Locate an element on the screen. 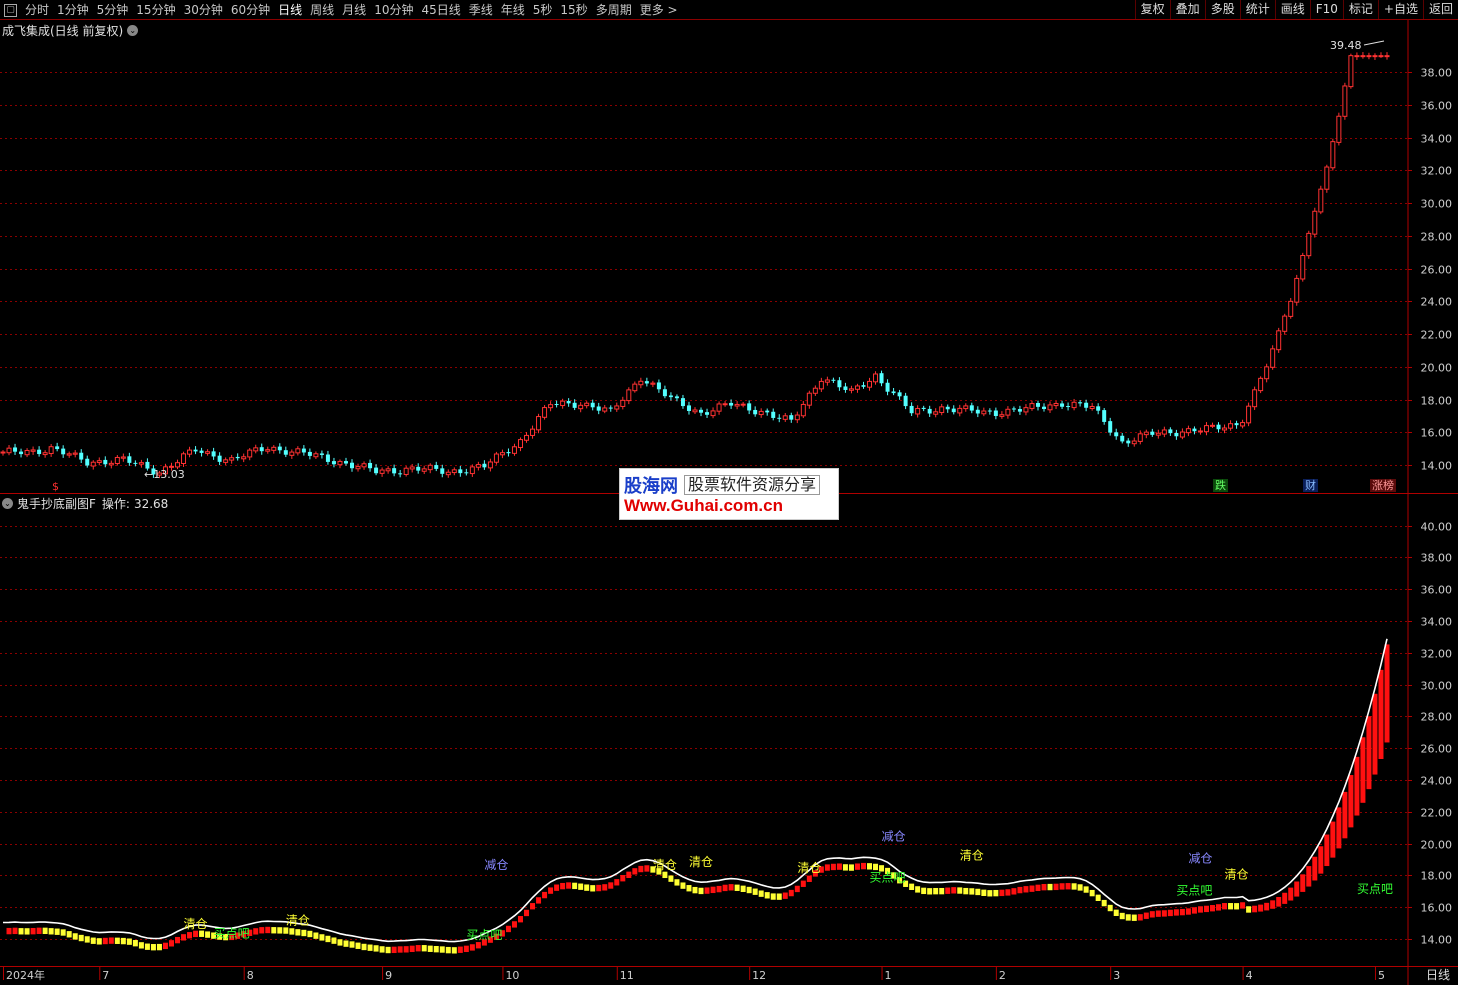 This screenshot has width=1458, height=985. guhai-watermark: 股海网 股票软件资源分享 Www.Guhai.com.cn is located at coordinates (729, 494).